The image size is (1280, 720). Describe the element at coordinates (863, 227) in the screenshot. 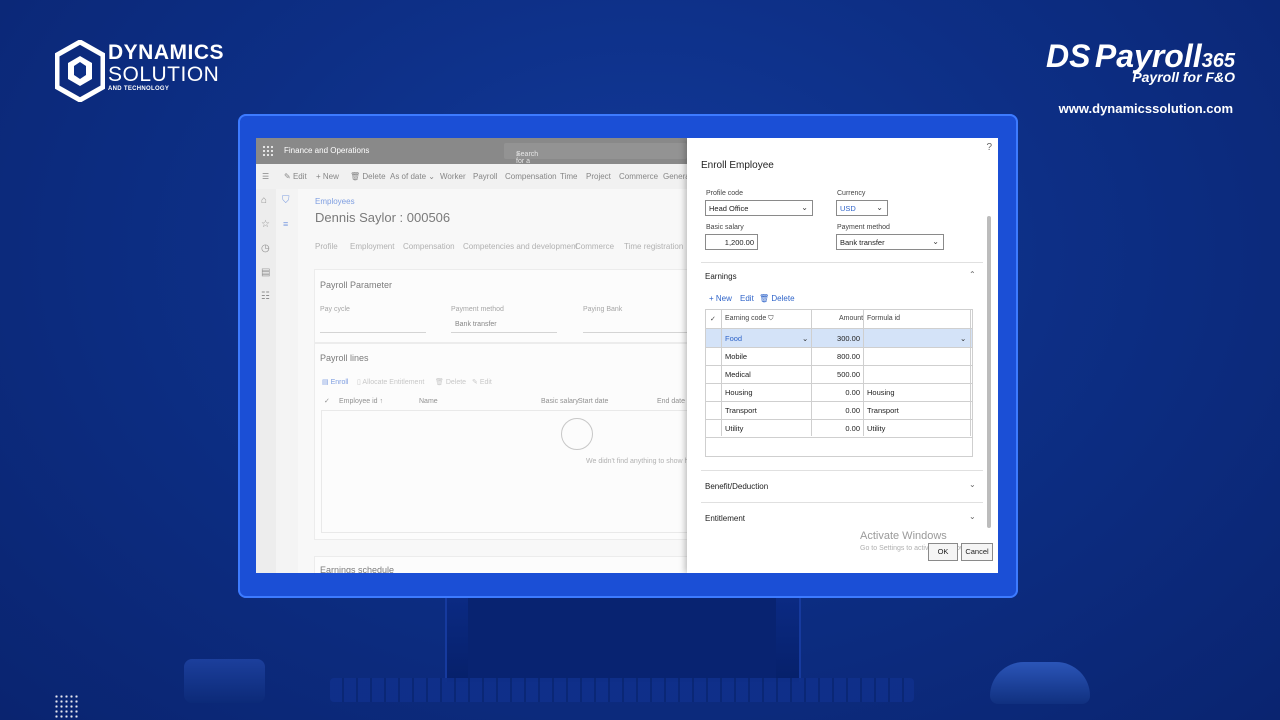

I see `payment-method-label-dialog: Payment method` at that location.